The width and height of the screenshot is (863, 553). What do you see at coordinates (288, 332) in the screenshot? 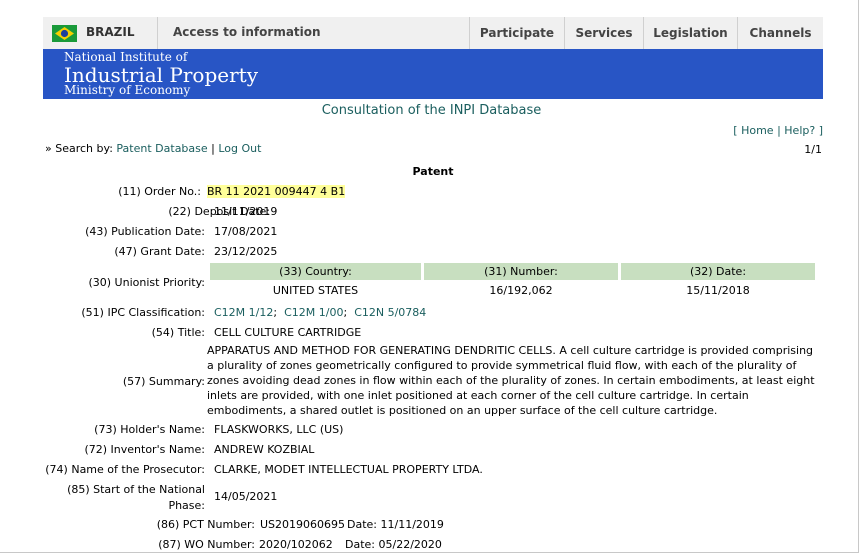
I see `title-value: CELL CULTURE CARTRIDGE` at bounding box center [288, 332].